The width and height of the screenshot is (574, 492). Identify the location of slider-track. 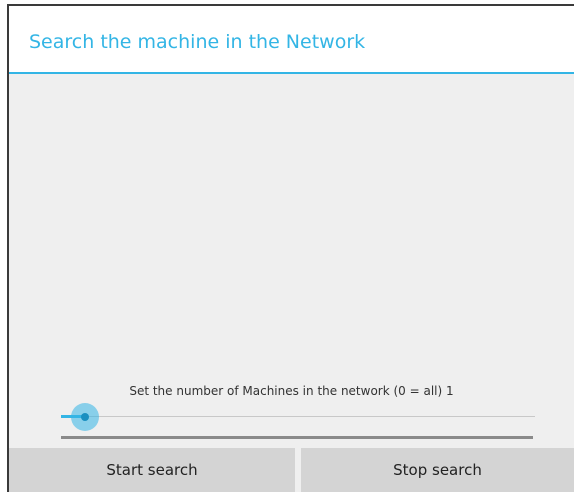
(298, 416).